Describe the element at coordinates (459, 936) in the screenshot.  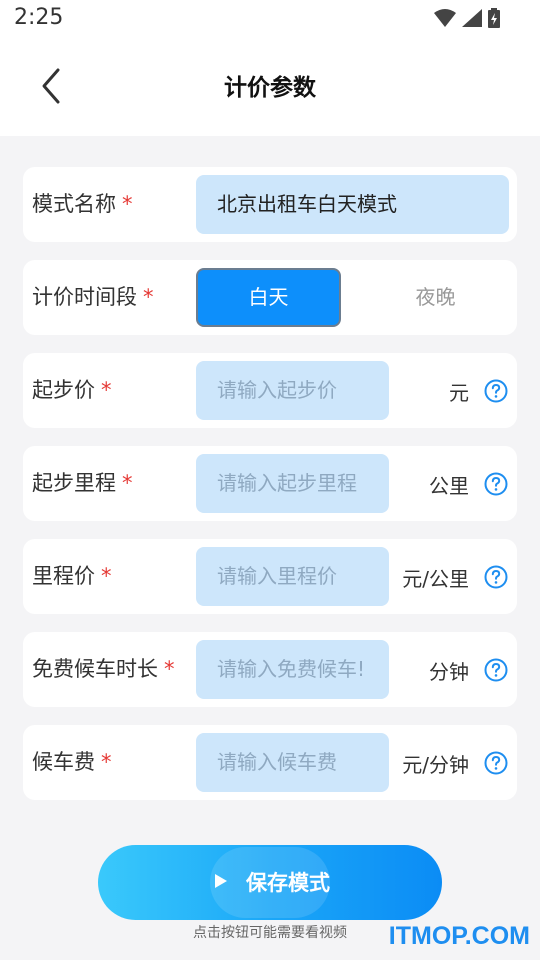
I see `watermark: ITMOP.COM` at that location.